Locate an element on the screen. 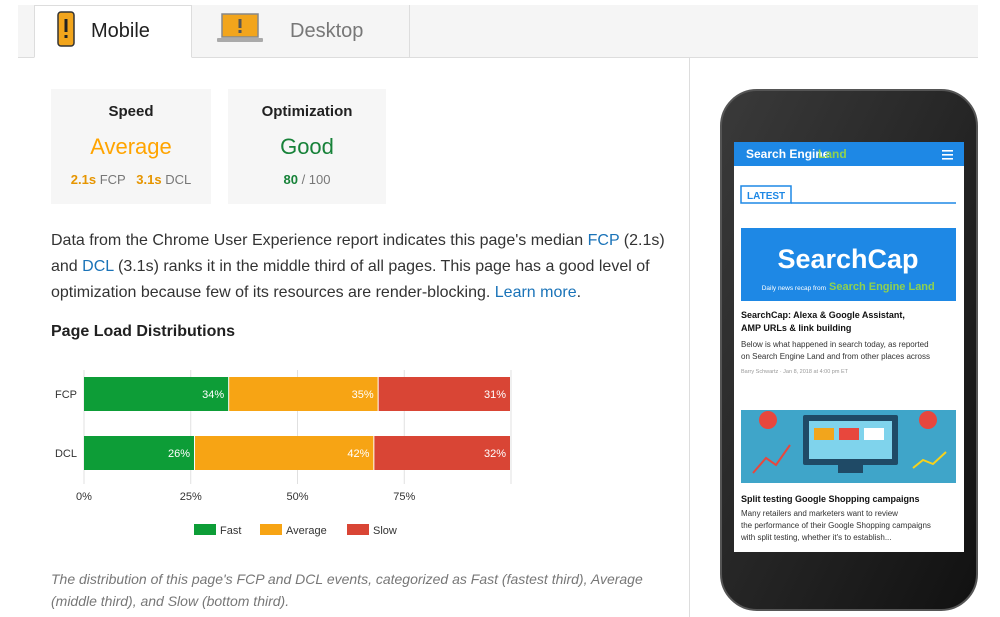 This screenshot has height=617, width=1000. phone-hero-sub-brand: Search Engine Land is located at coordinates (882, 287).